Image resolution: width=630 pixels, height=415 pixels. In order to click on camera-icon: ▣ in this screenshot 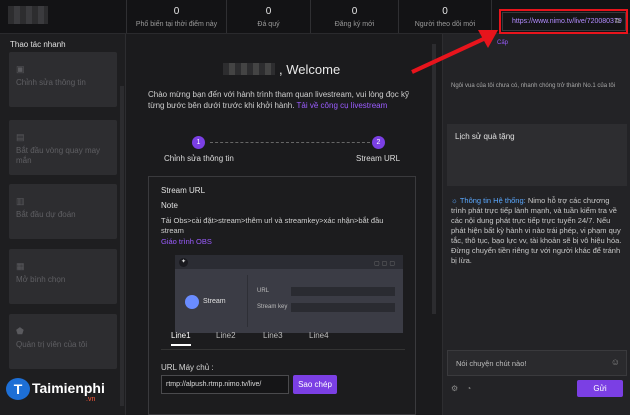, I will do `click(20, 69)`.